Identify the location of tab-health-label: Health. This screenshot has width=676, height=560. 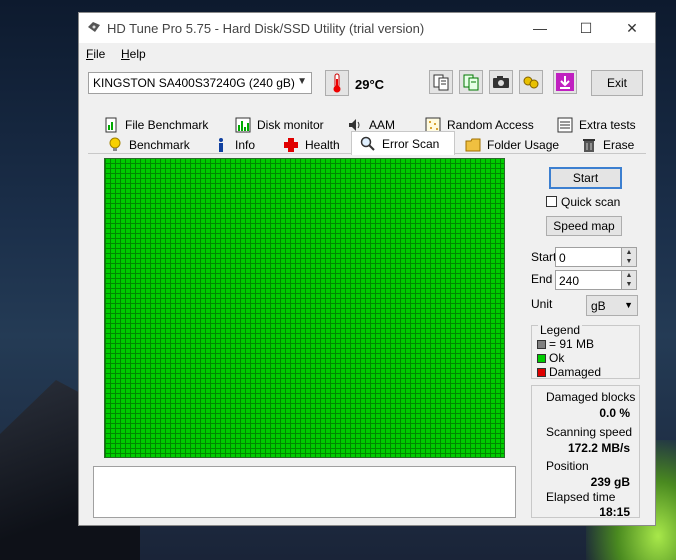
(322, 145).